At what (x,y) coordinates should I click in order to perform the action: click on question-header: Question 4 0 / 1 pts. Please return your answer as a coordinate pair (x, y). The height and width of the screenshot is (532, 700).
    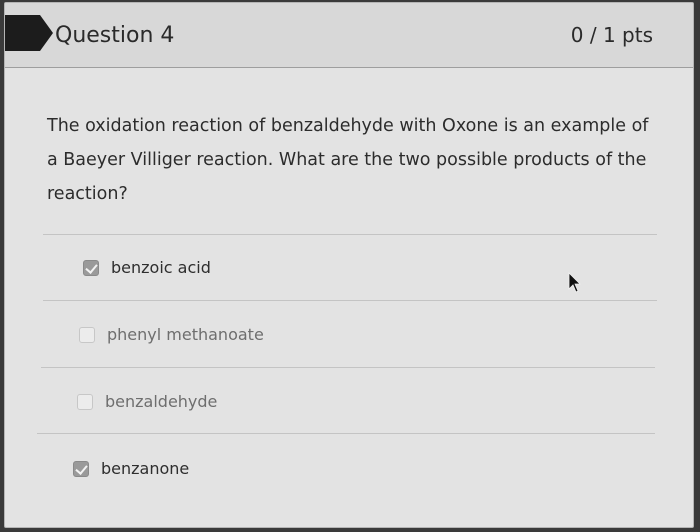
    Looking at the image, I should click on (349, 35).